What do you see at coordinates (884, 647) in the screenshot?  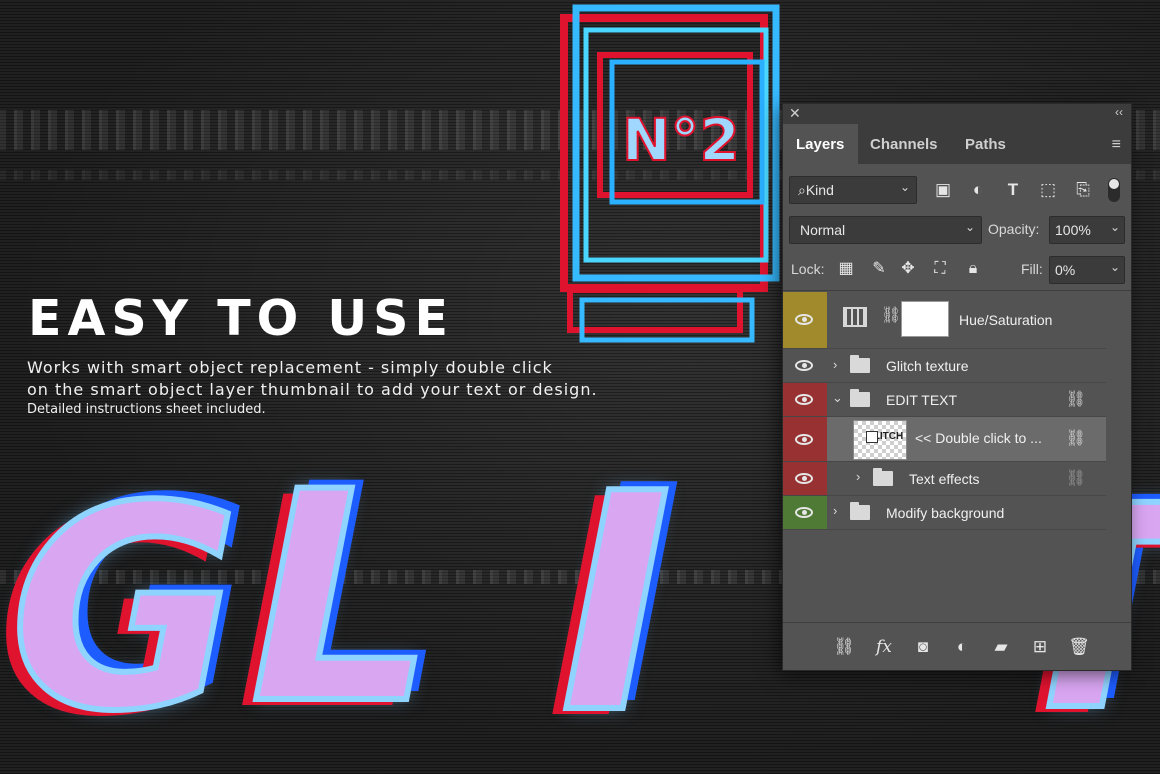 I see `fx-icon: fx` at bounding box center [884, 647].